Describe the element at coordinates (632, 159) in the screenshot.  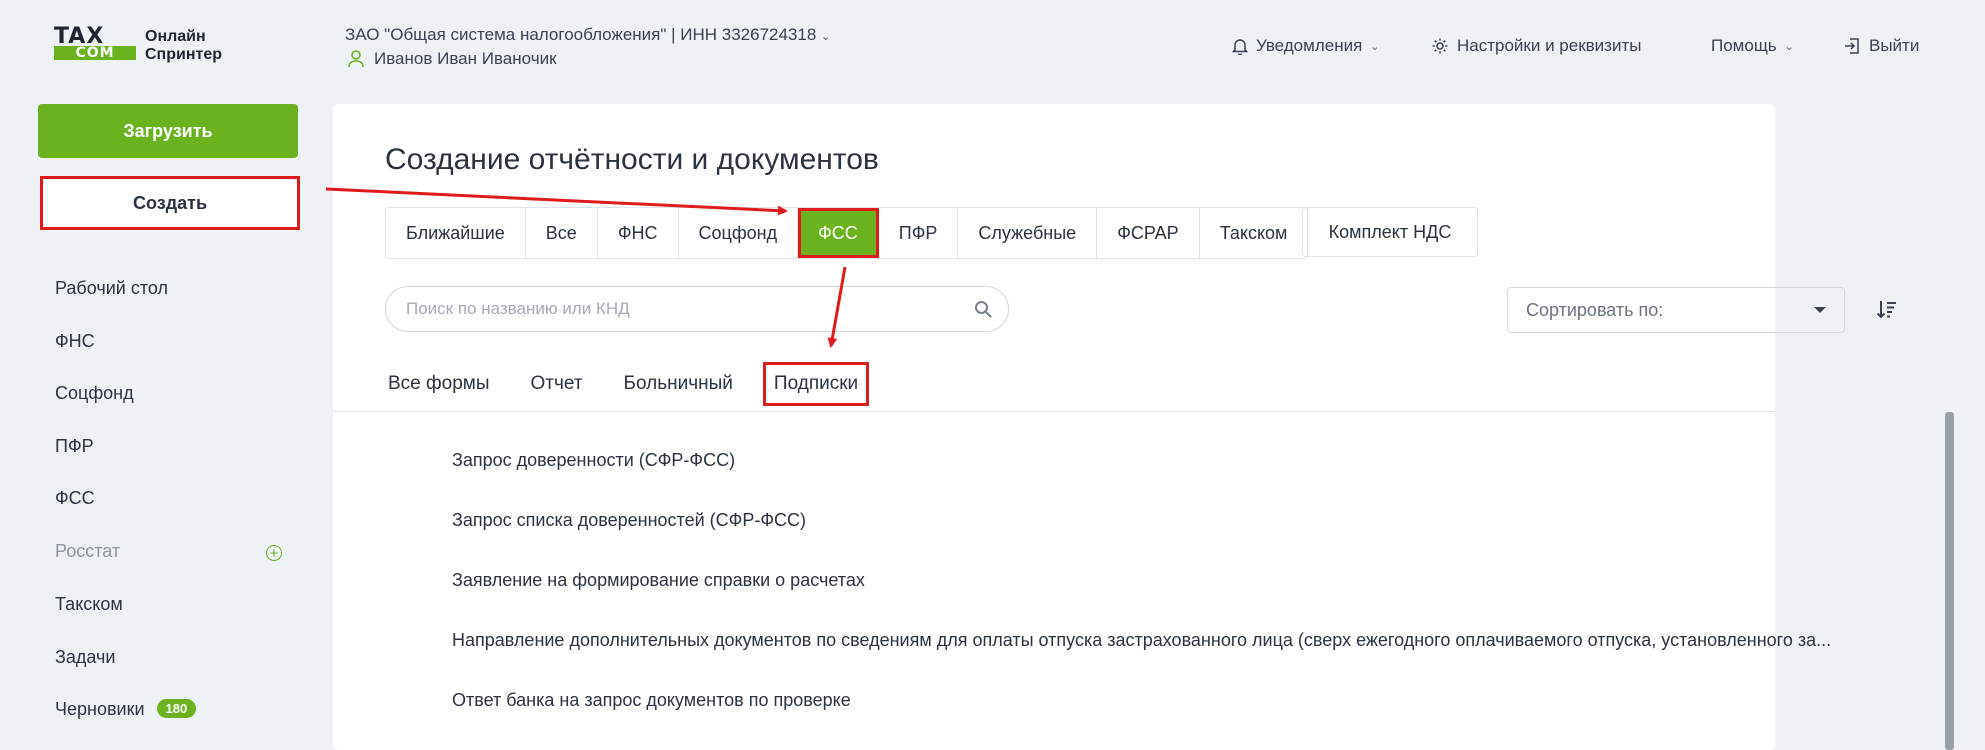
I see `page-title: Создание отчётности и документов` at that location.